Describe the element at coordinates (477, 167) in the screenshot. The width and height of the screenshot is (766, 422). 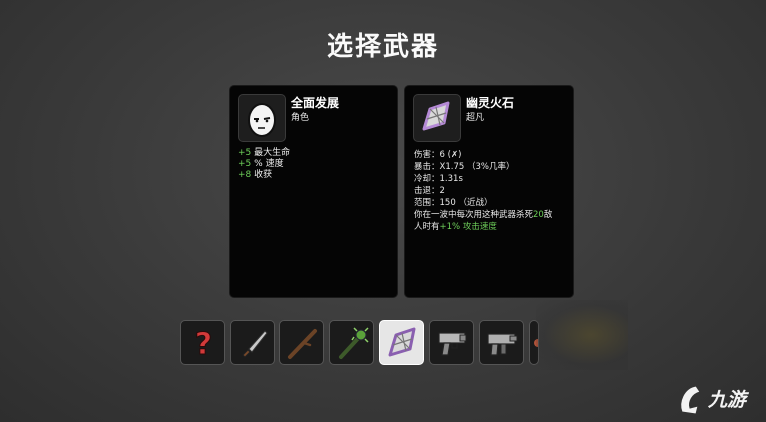
I see `crit-value: X1.75 （3%几率）` at that location.